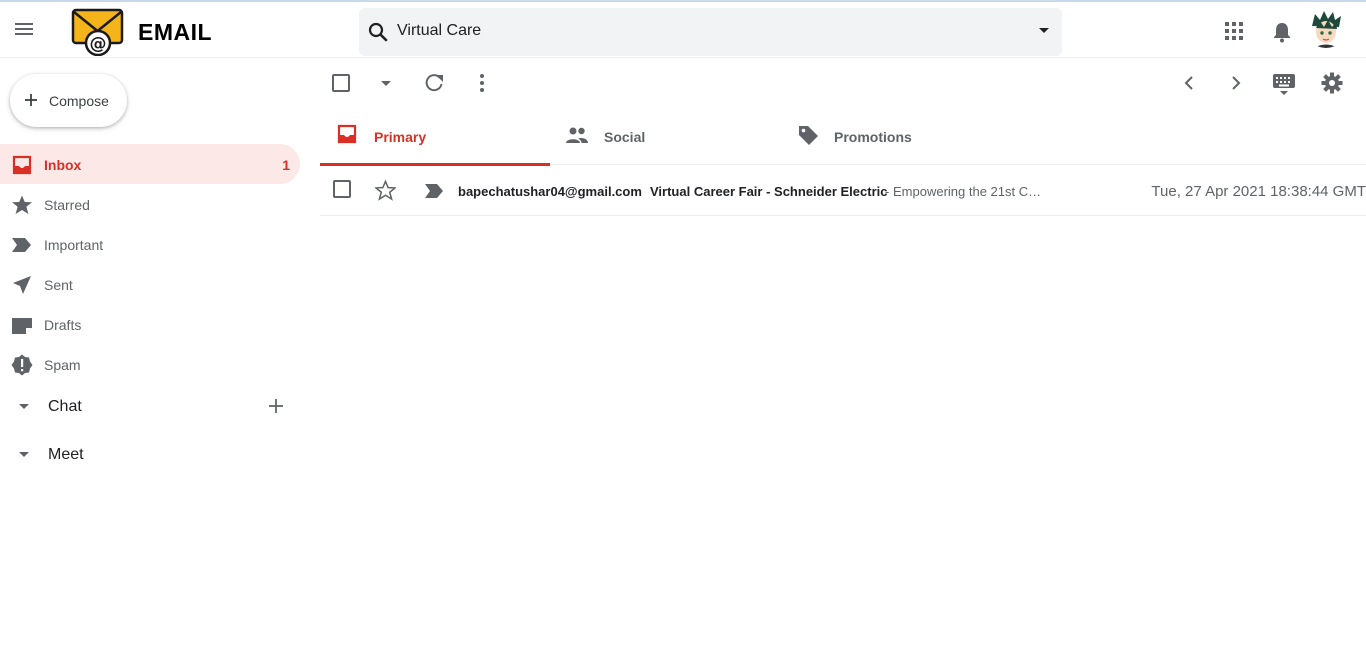 Image resolution: width=1366 pixels, height=659 pixels. I want to click on sidebar-item-important: Important, so click(150, 244).